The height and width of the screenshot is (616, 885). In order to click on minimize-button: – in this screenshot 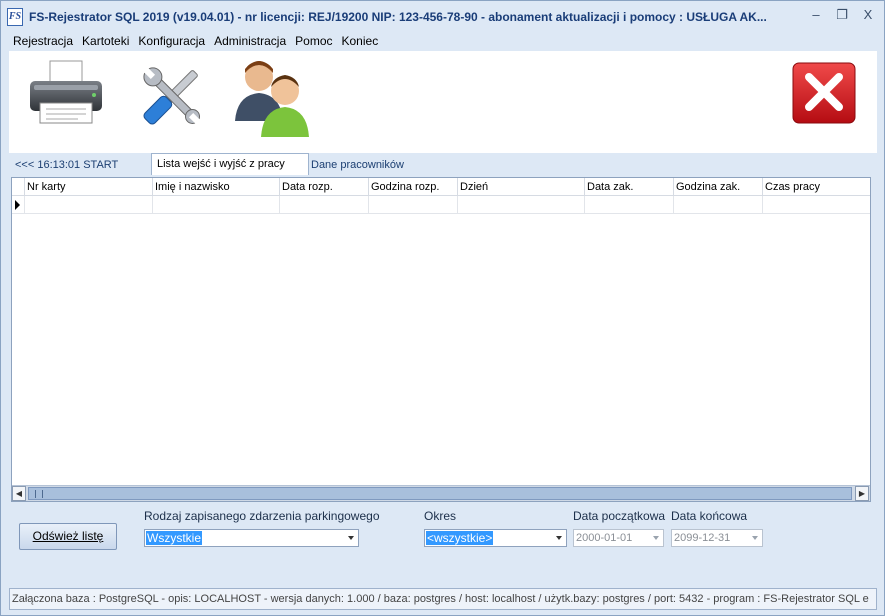, I will do `click(816, 15)`.